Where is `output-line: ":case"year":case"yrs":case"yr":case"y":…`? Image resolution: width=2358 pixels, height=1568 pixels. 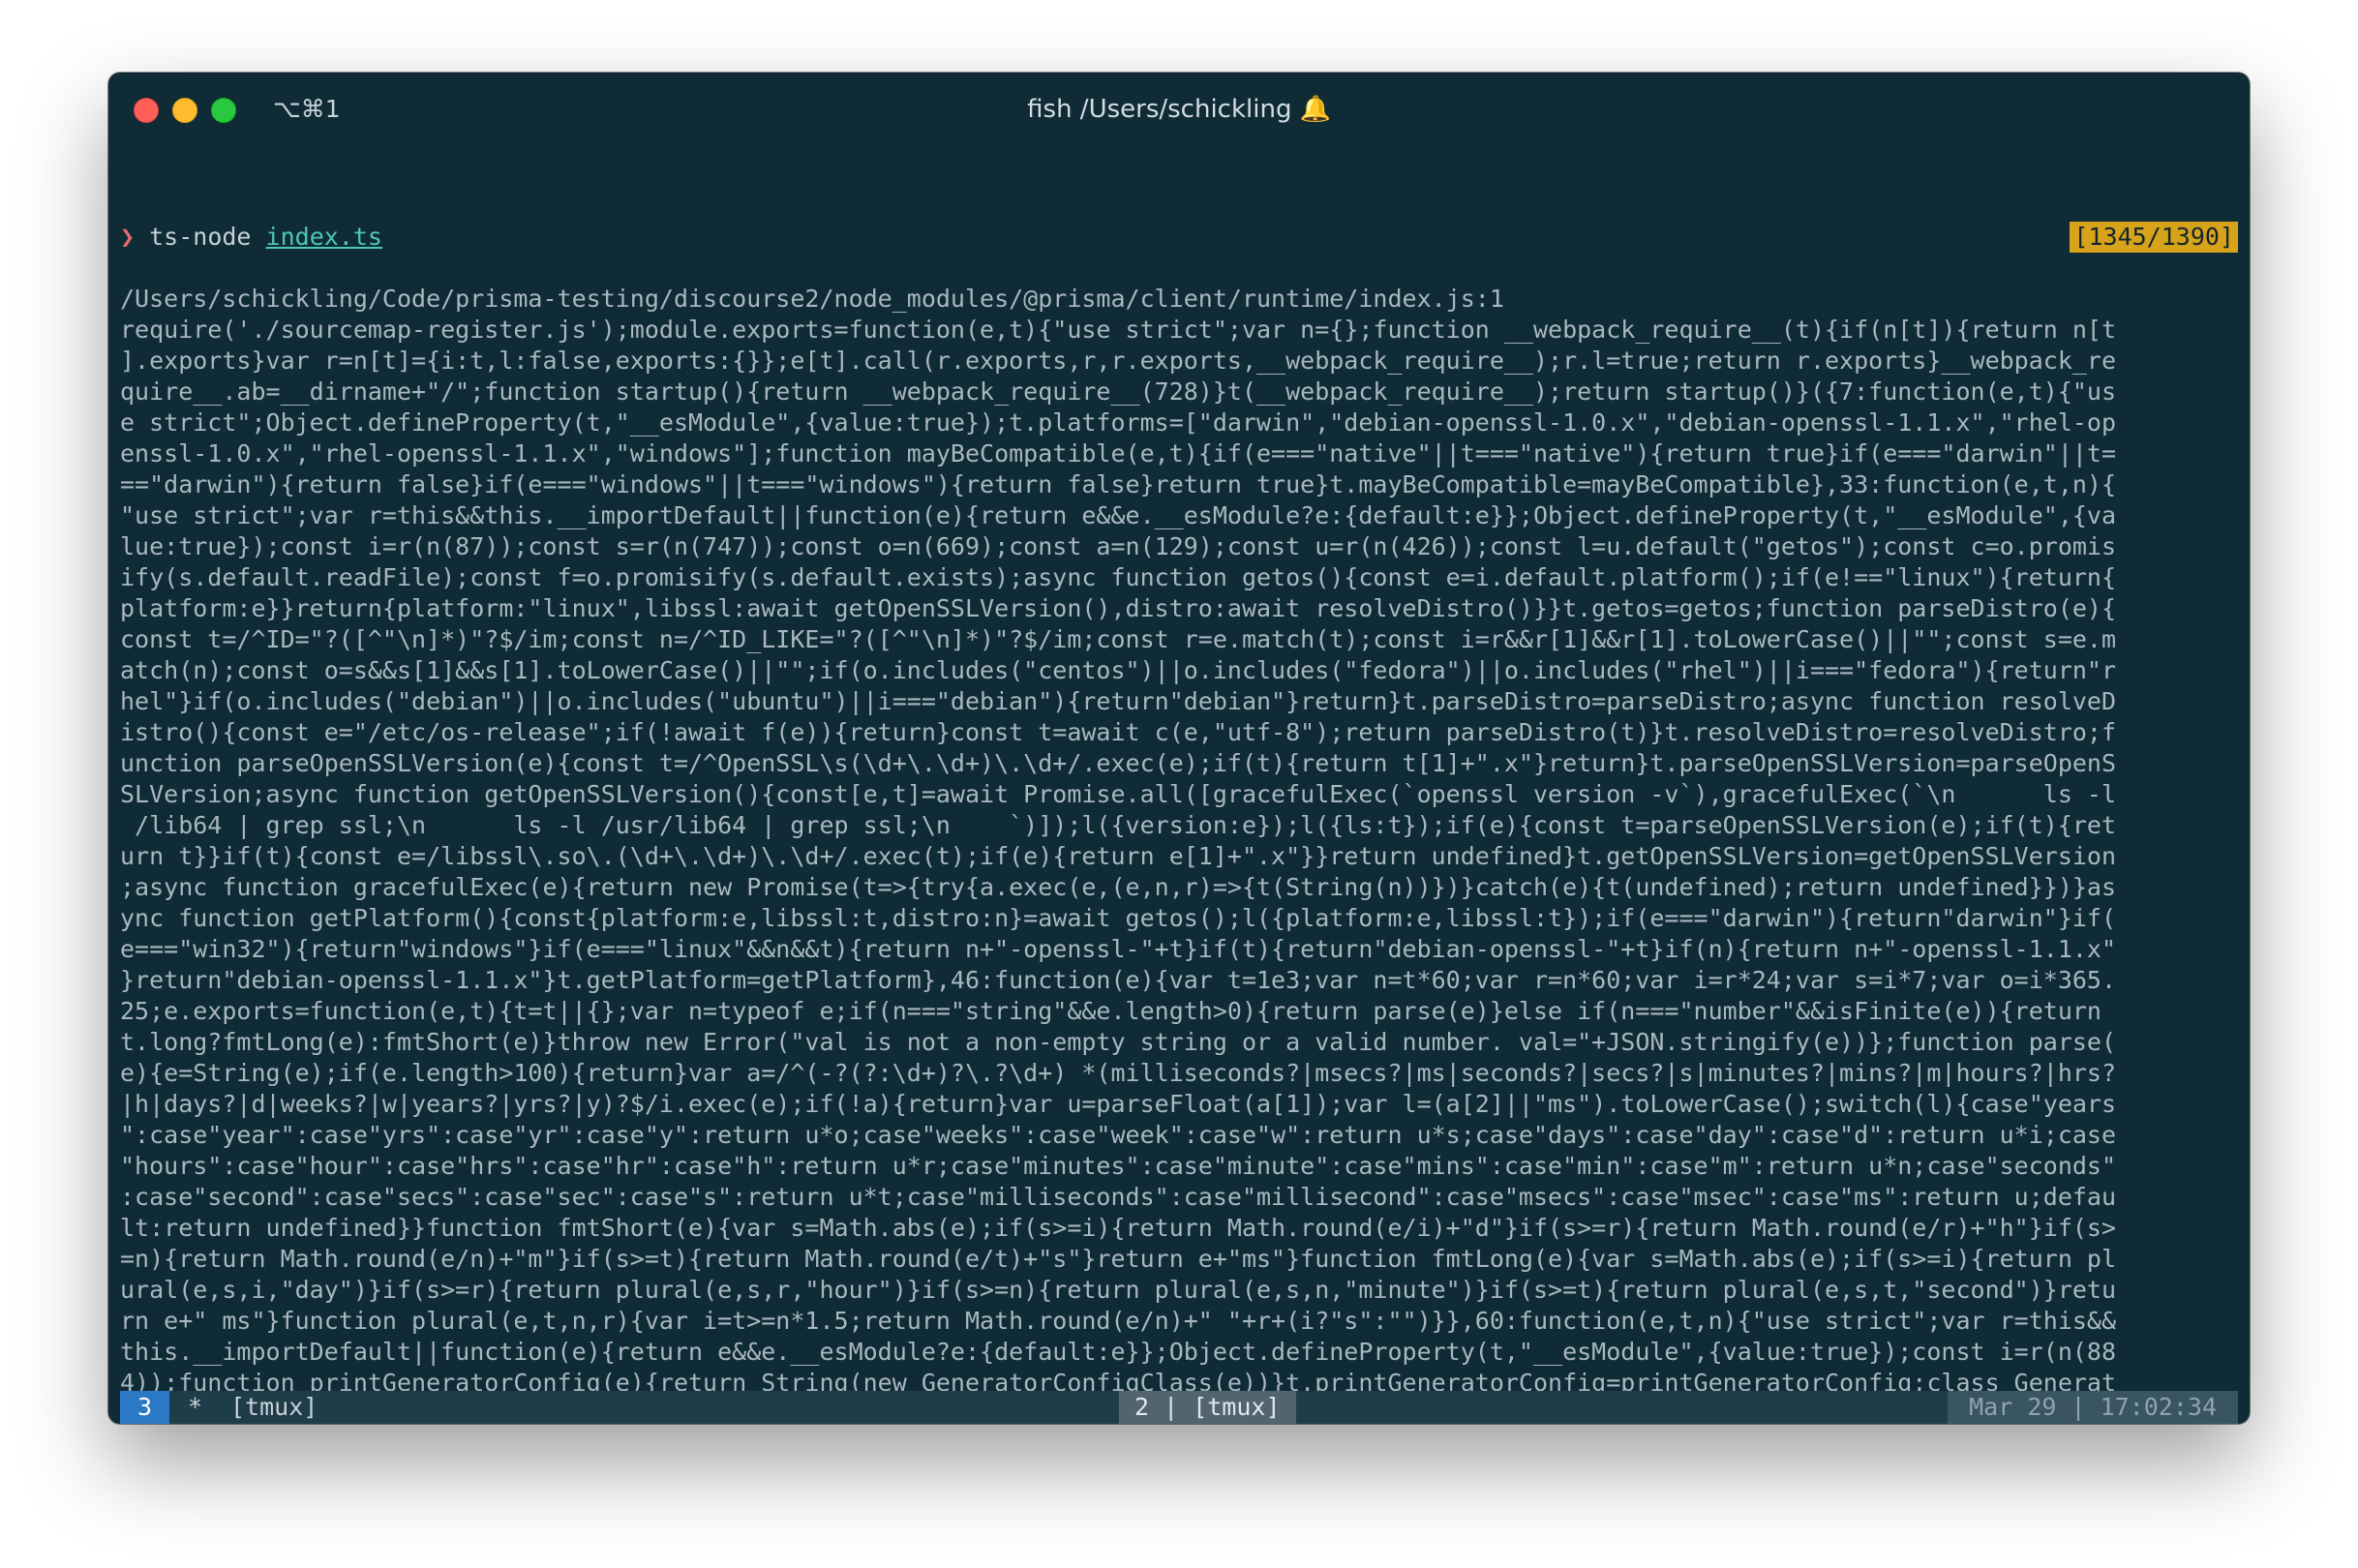 output-line: ":case"year":case"yrs":case"yr":case"y":… is located at coordinates (1179, 1135).